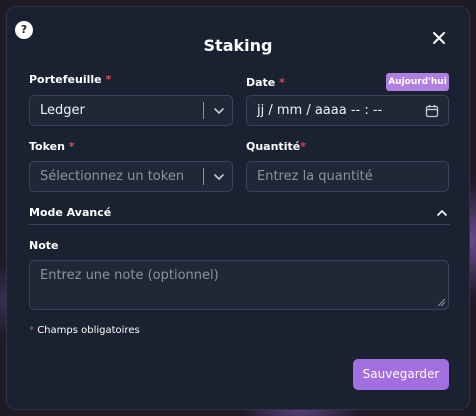 This screenshot has width=476, height=416. I want to click on advanced-mode-toggle: Mode Avancé, so click(70, 212).